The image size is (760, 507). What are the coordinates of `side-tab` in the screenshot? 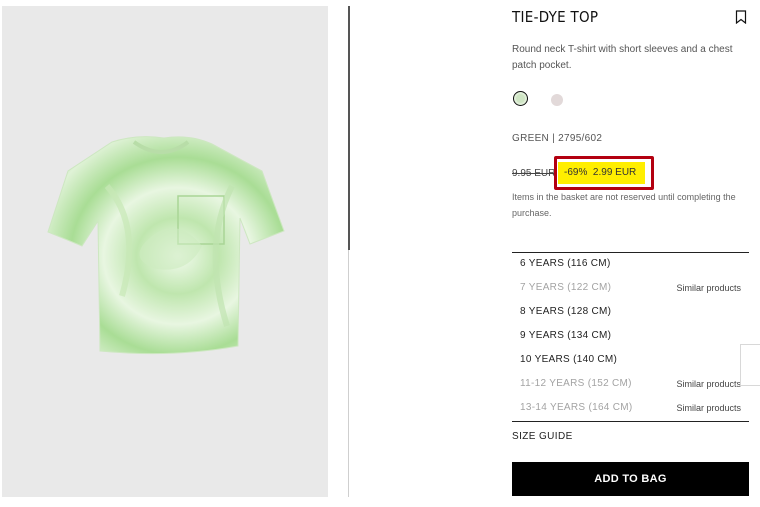 It's located at (750, 365).